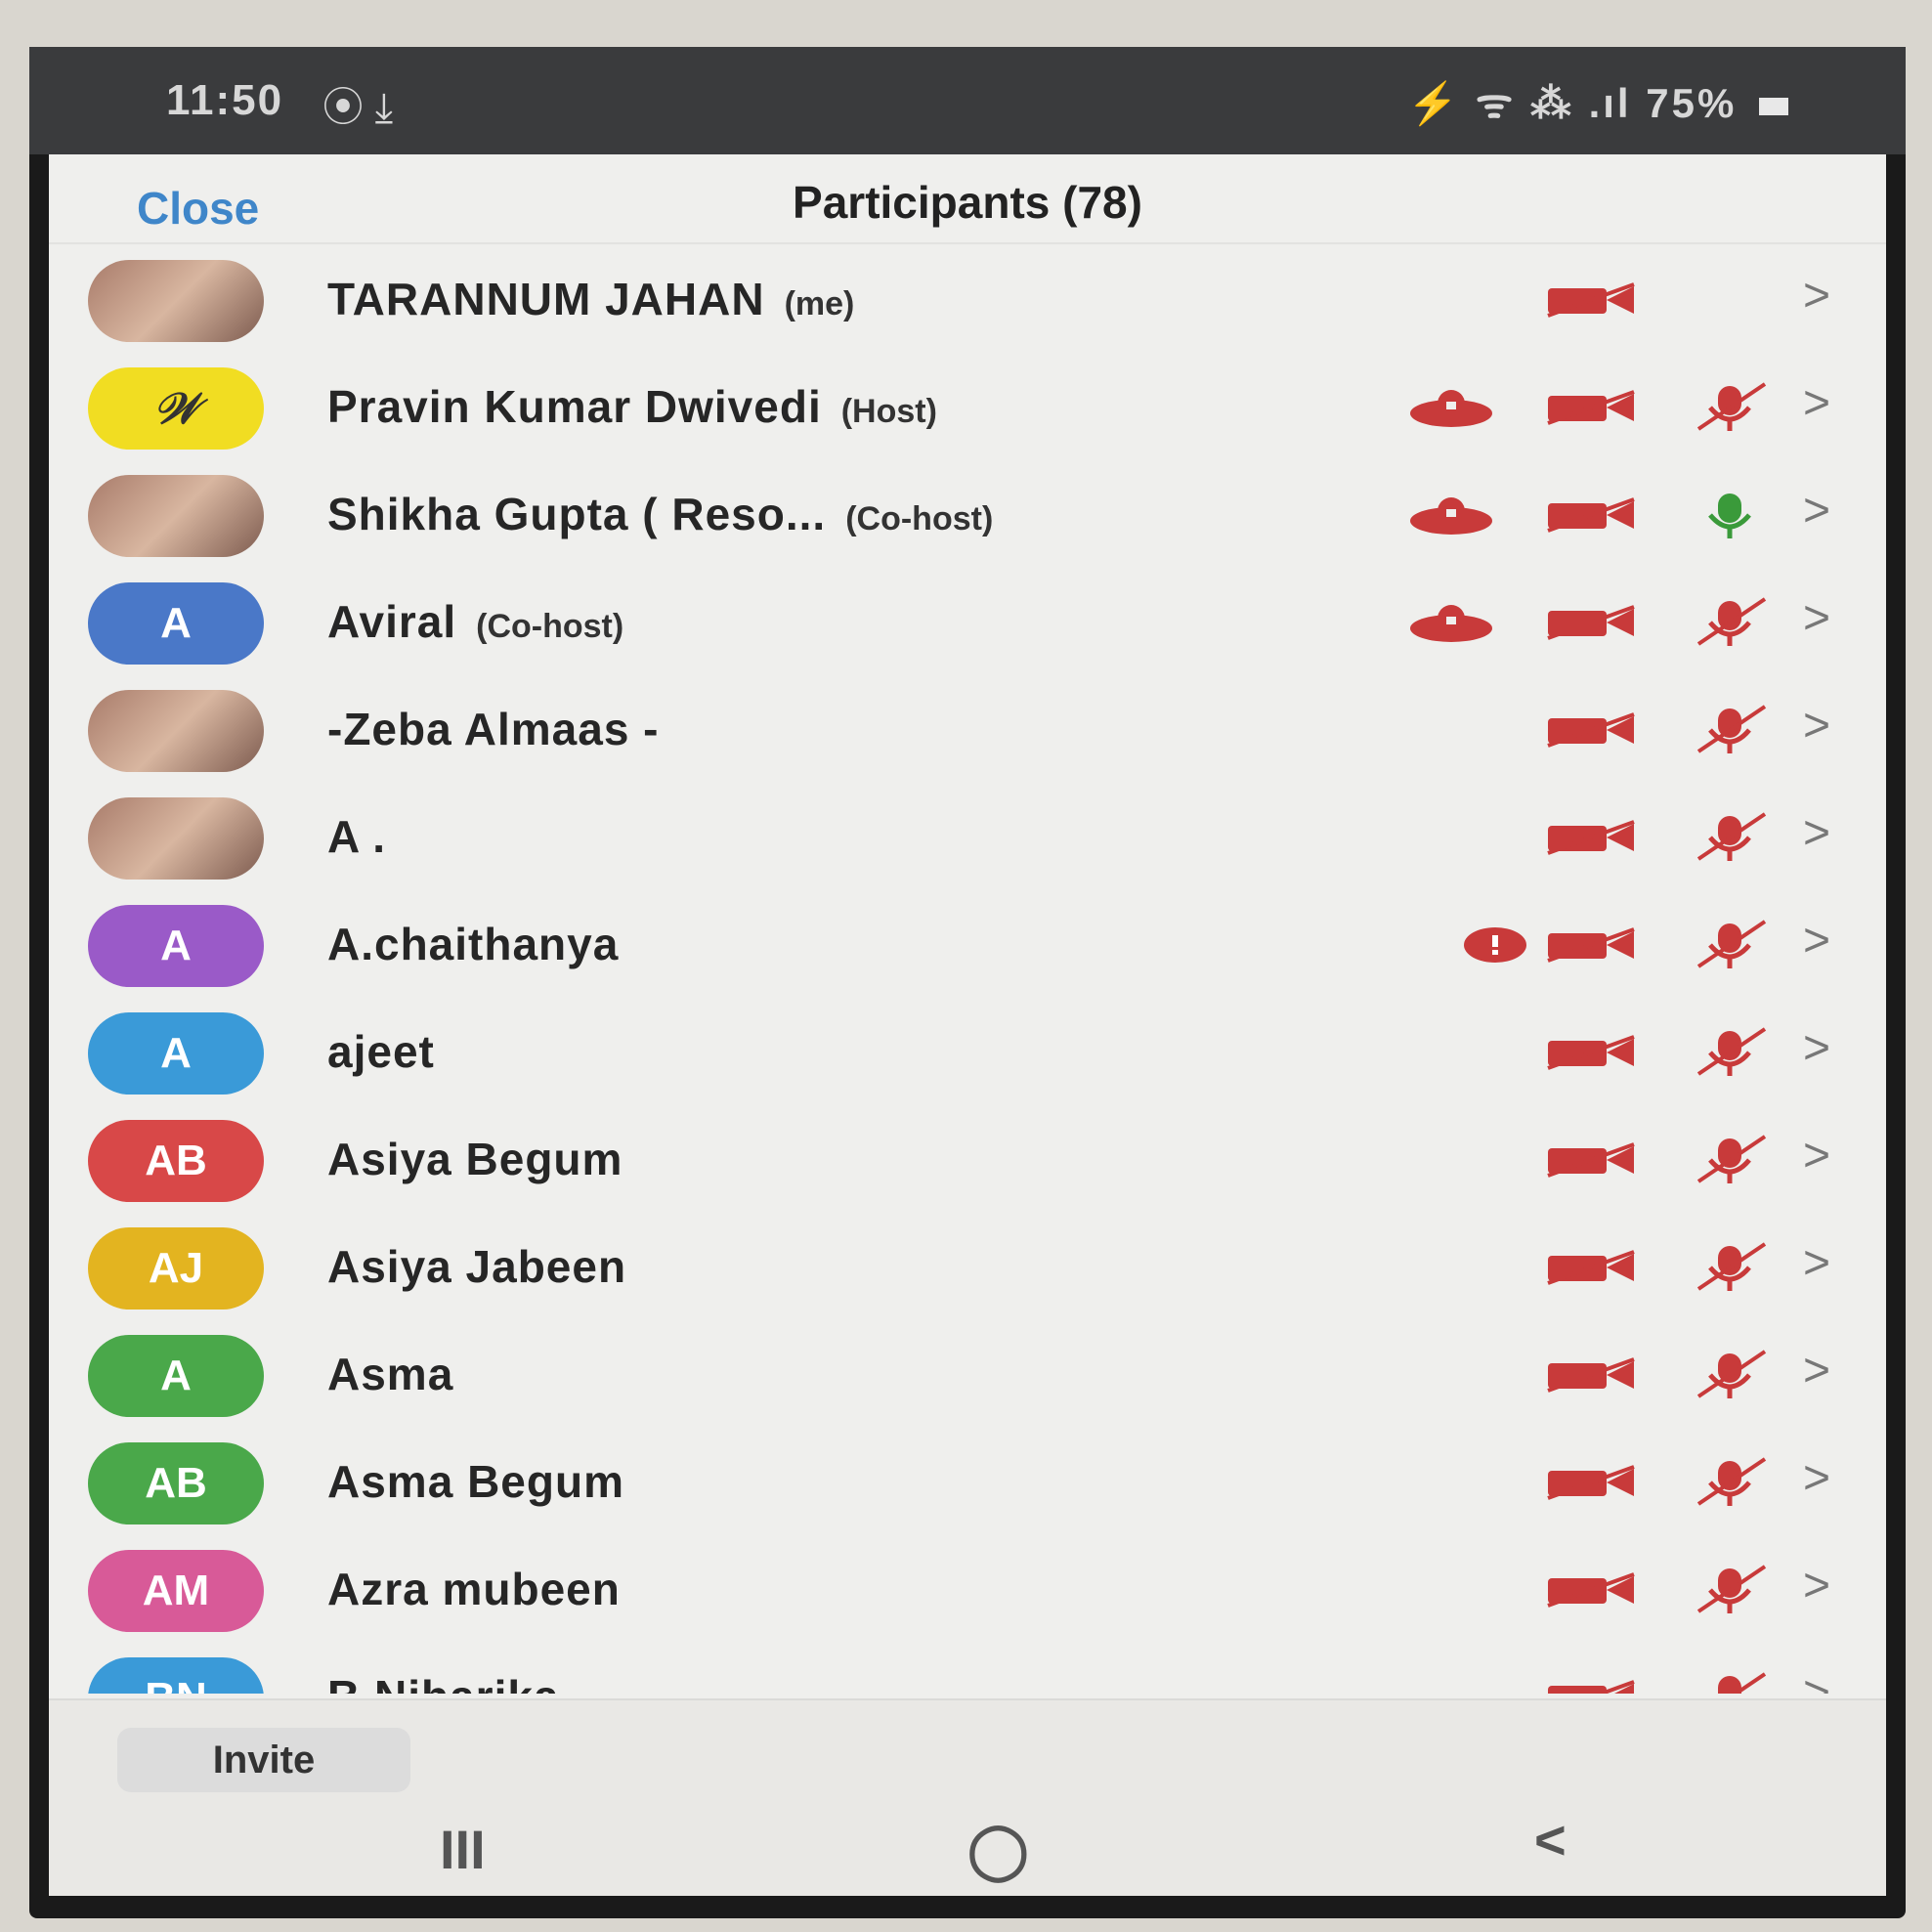  I want to click on participant-row: AM Azra mubeen >, so click(967, 1591).